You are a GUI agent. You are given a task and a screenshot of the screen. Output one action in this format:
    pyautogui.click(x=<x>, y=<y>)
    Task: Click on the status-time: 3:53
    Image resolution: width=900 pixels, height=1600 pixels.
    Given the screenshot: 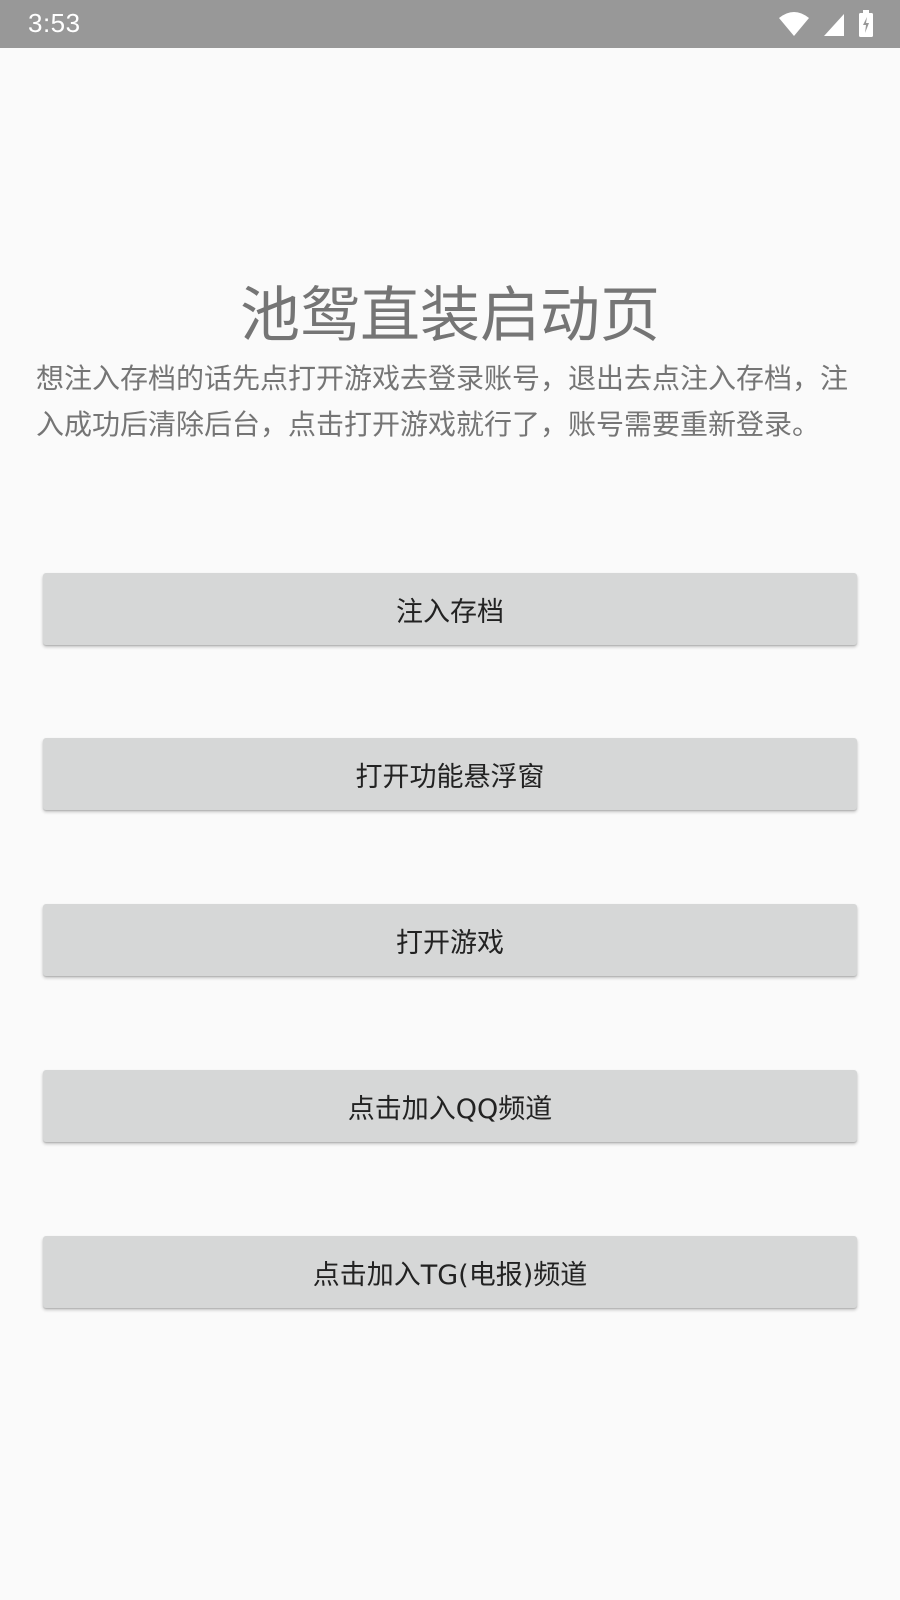 What is the action you would take?
    pyautogui.click(x=54, y=23)
    